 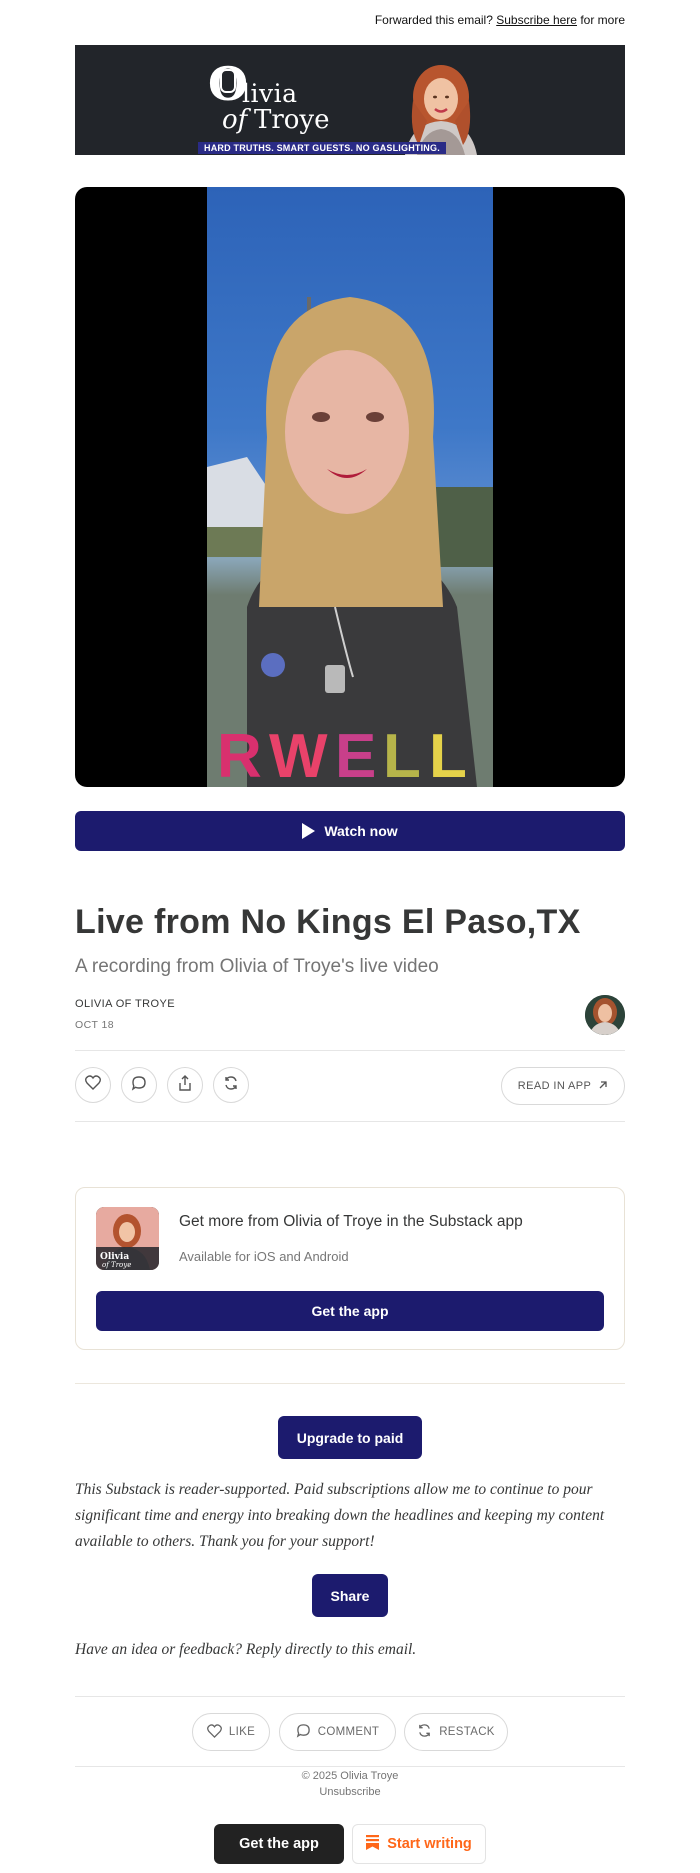 I want to click on brand-troye: Troye, so click(x=292, y=120).